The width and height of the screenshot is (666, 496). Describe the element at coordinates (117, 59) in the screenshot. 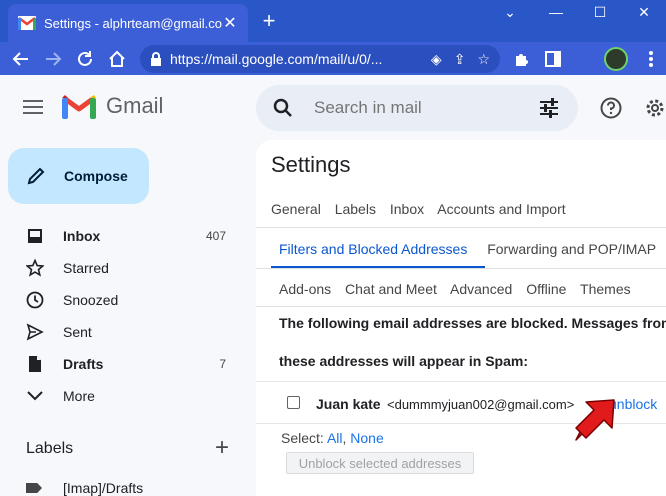

I see `home-icon` at that location.